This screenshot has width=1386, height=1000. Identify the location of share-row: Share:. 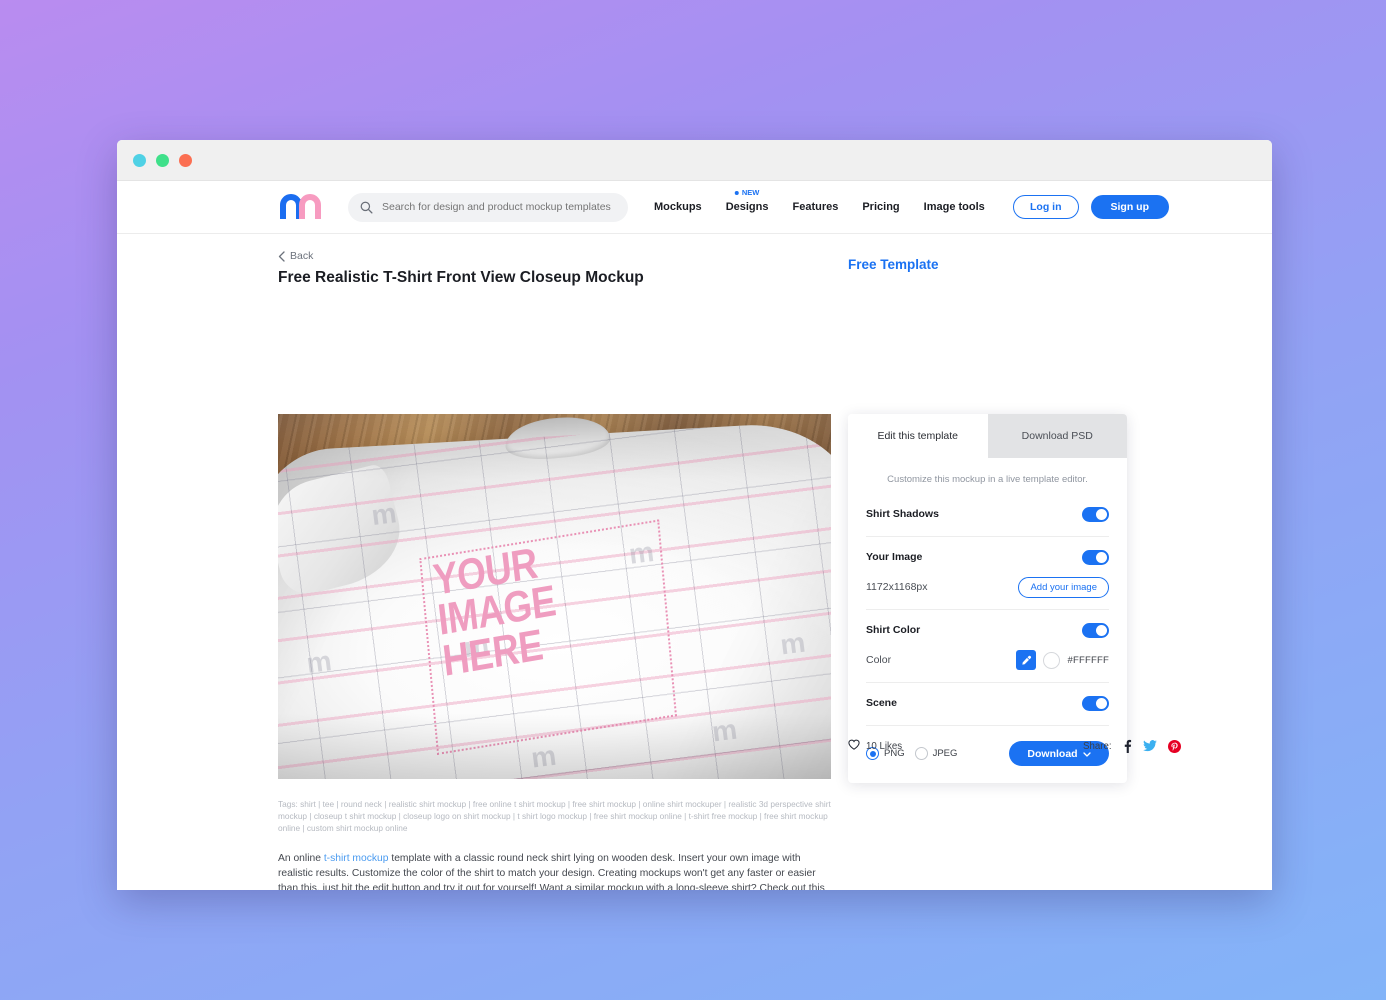
(1132, 746).